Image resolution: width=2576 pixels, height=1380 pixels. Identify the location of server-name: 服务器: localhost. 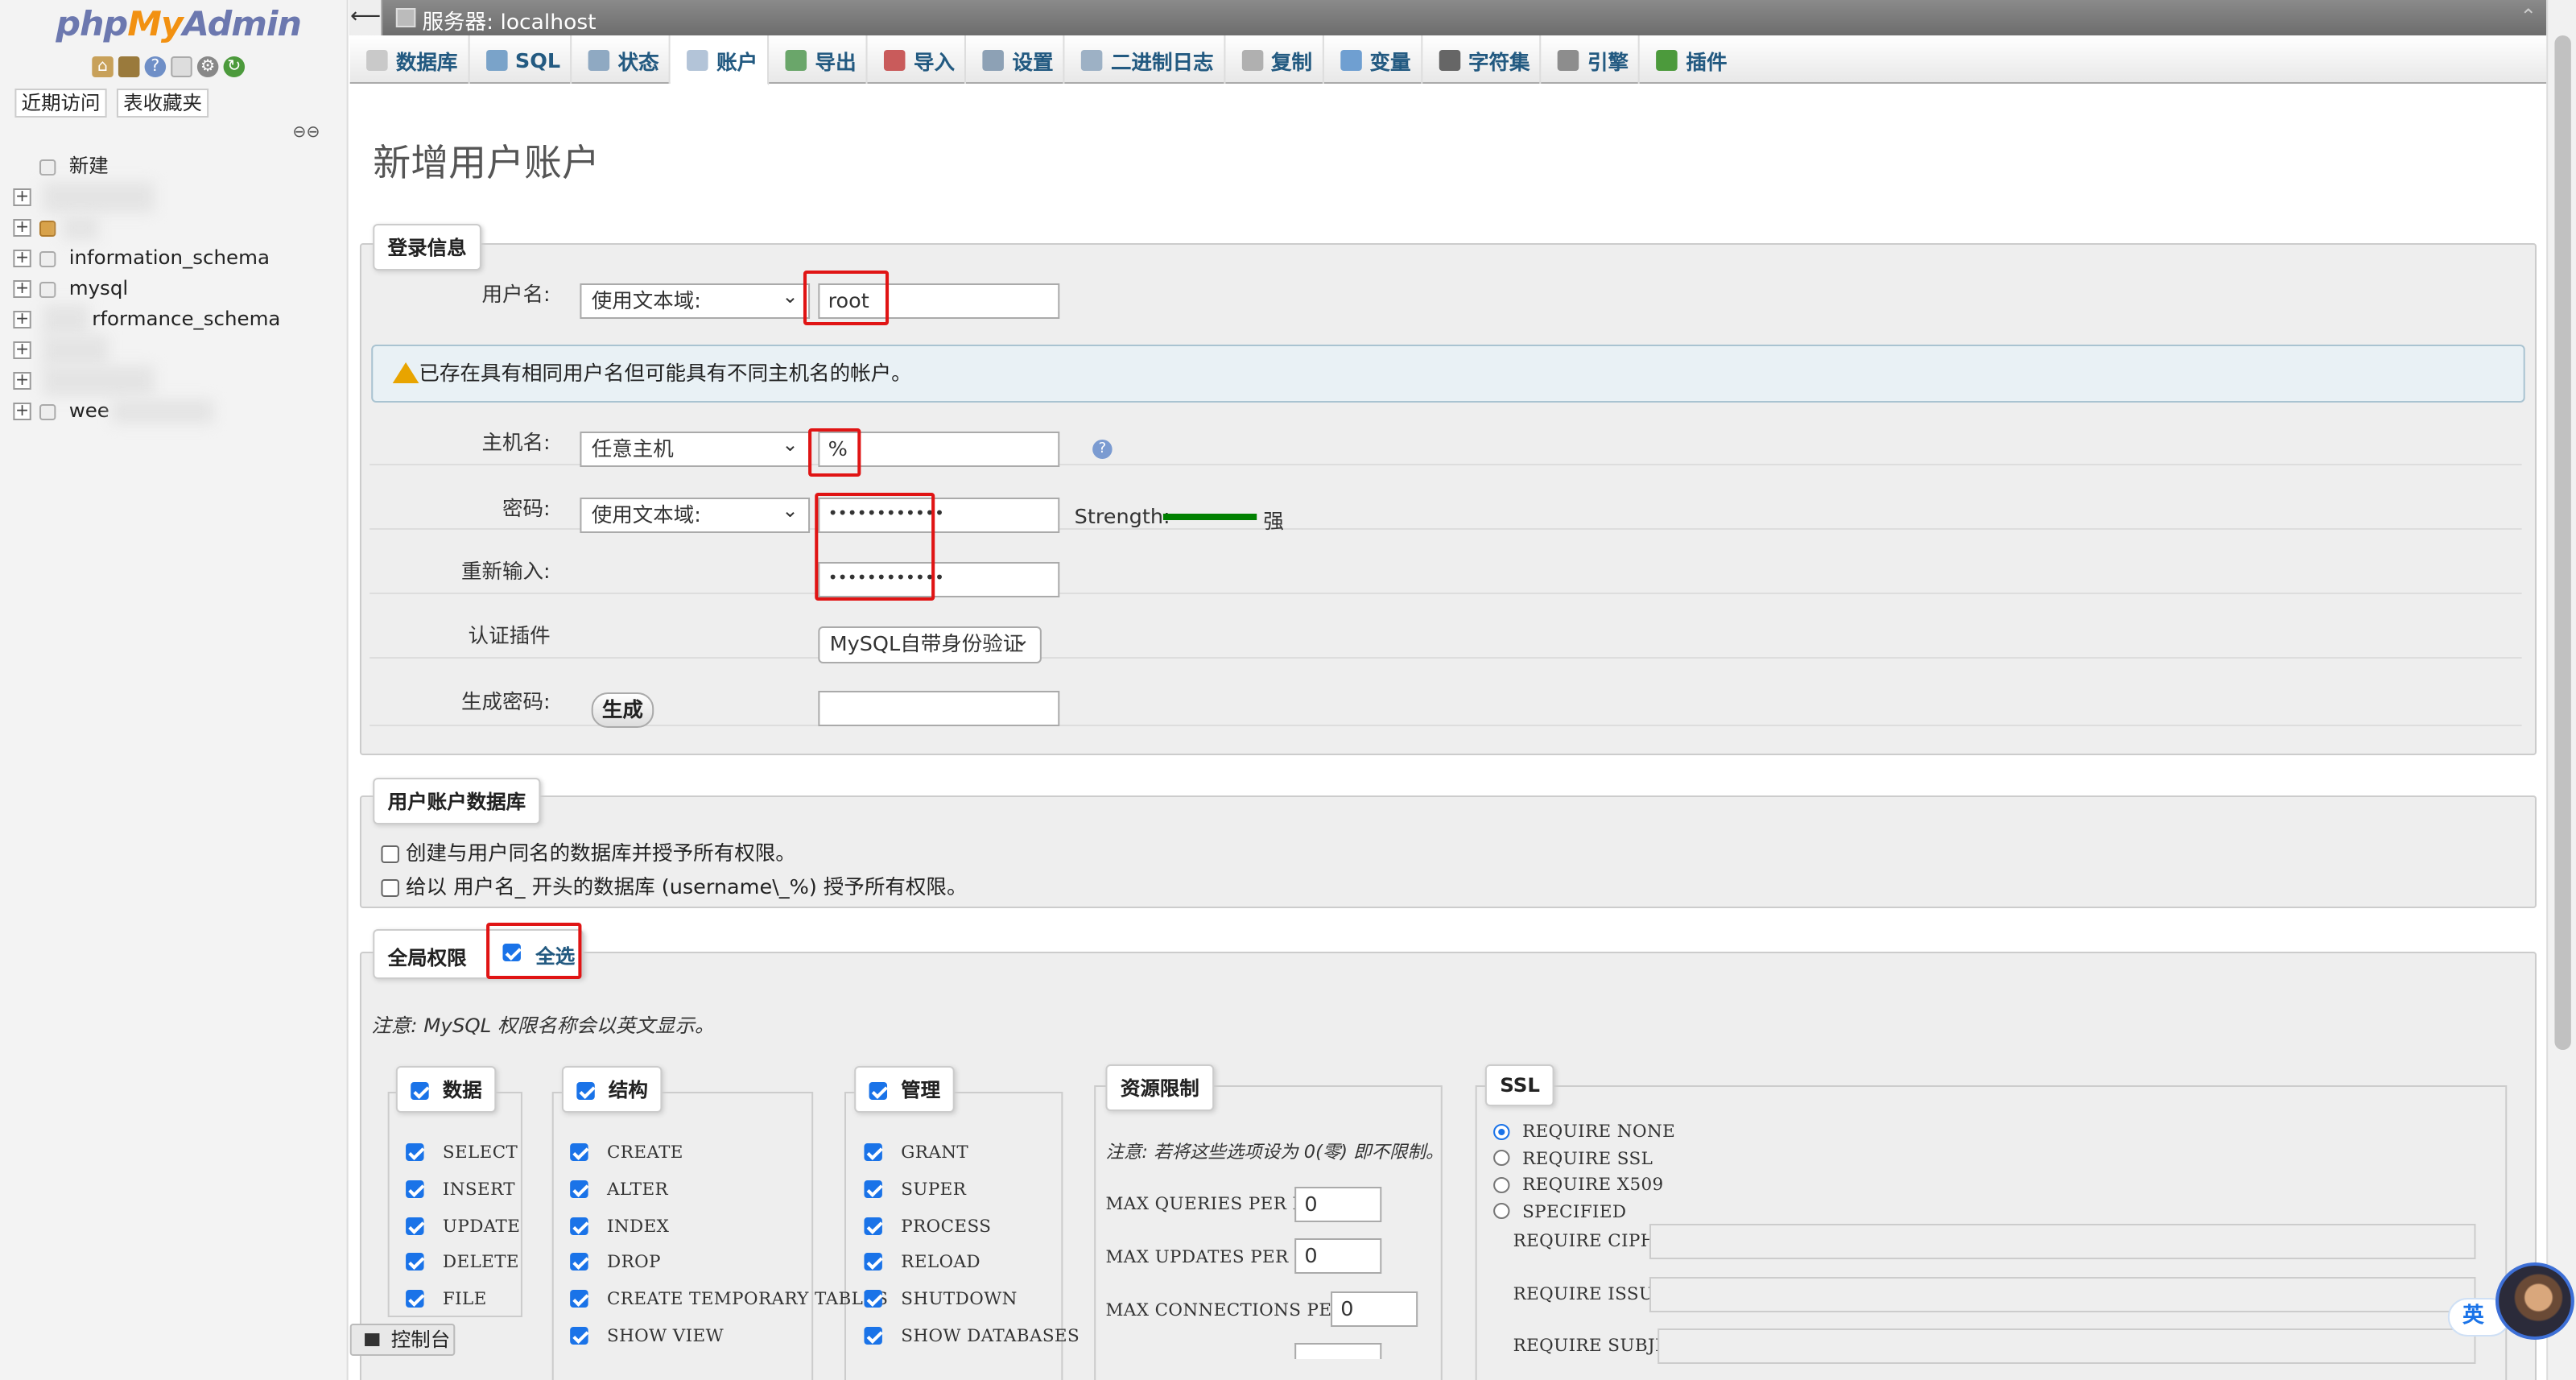
(509, 20).